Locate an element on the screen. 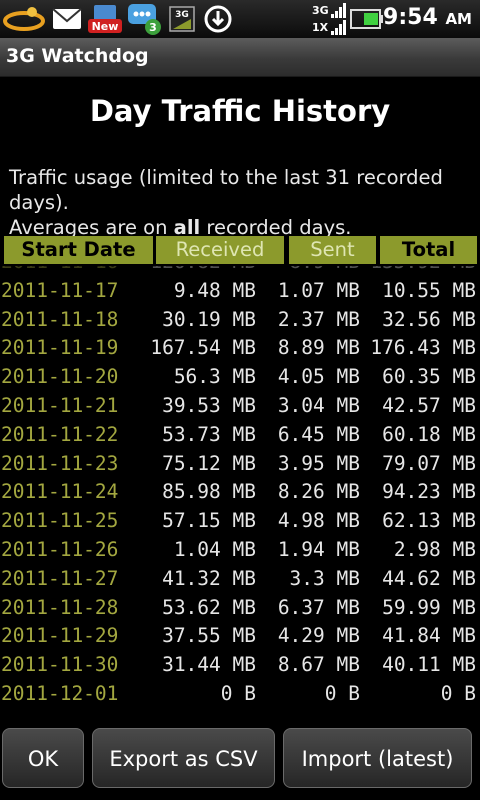  received-cell: 85.98 MB is located at coordinates (209, 492).